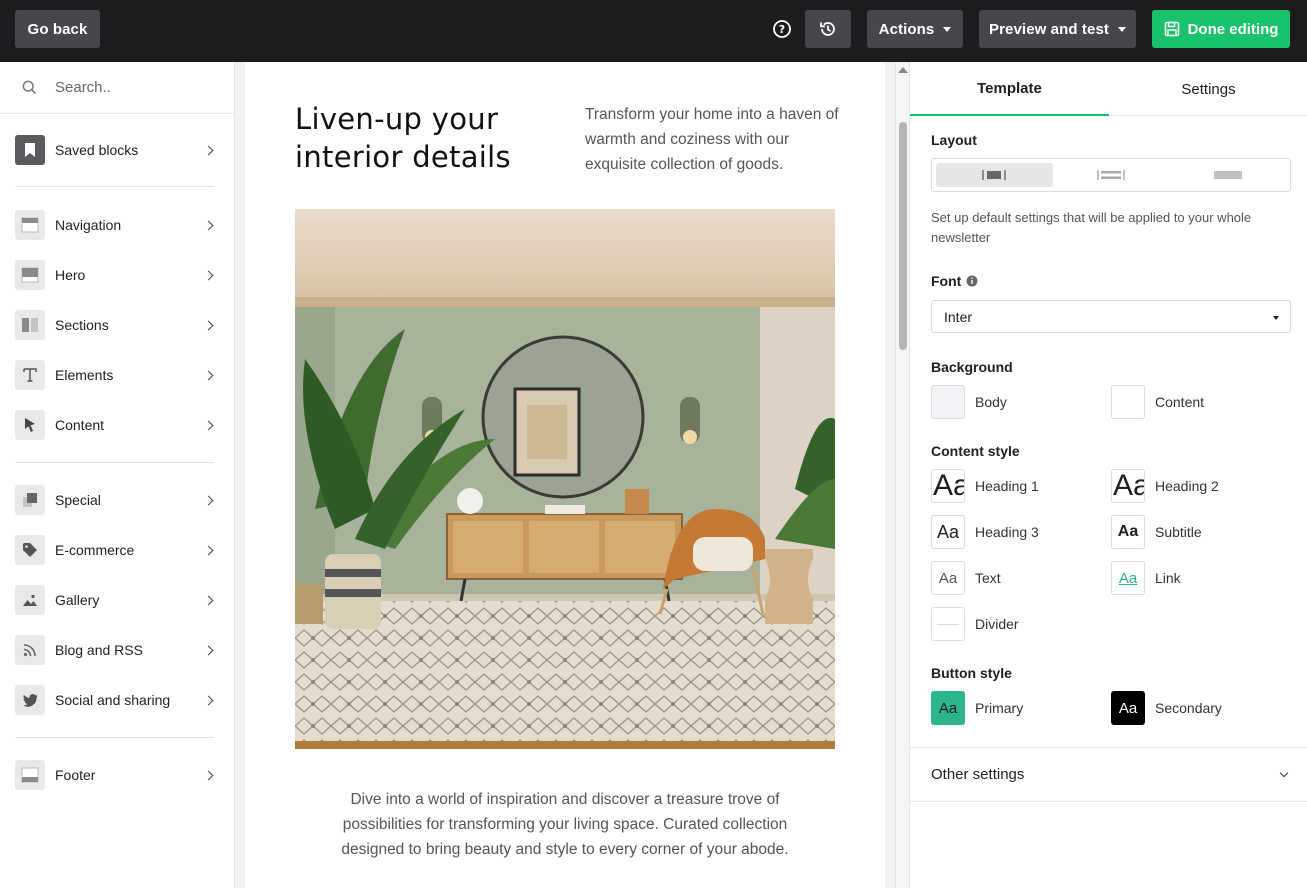 The width and height of the screenshot is (1307, 888). What do you see at coordinates (95, 550) in the screenshot?
I see `sidebar-item-label: E-commerce` at bounding box center [95, 550].